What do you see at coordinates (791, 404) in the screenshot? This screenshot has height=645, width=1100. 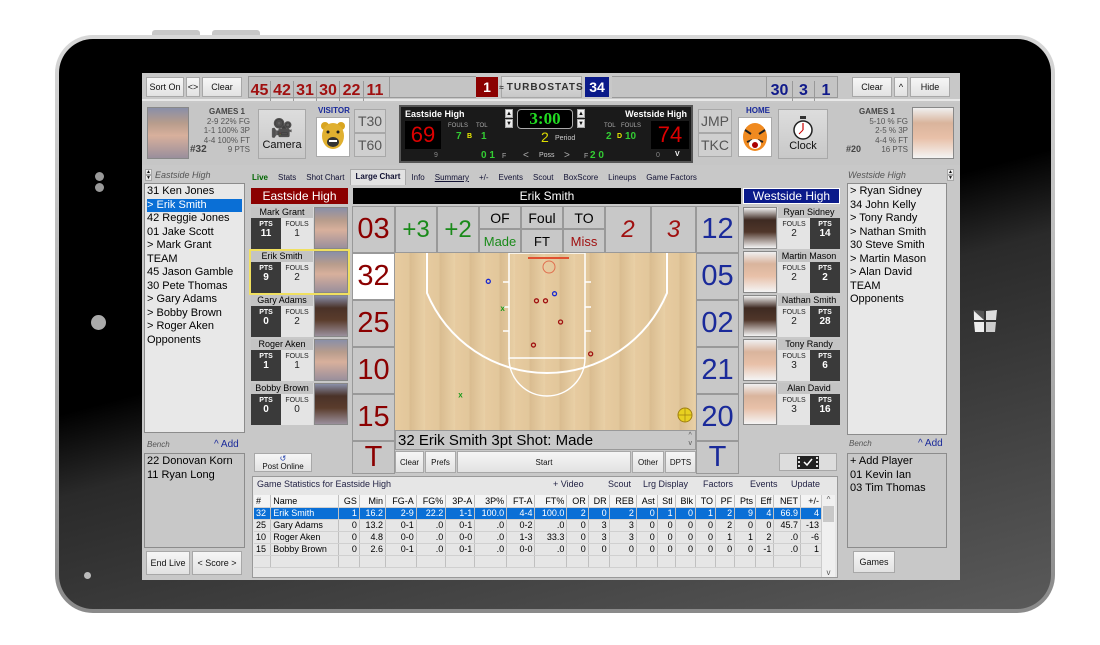 I see `player-card: Alan David FOULS 3 PTS 16` at bounding box center [791, 404].